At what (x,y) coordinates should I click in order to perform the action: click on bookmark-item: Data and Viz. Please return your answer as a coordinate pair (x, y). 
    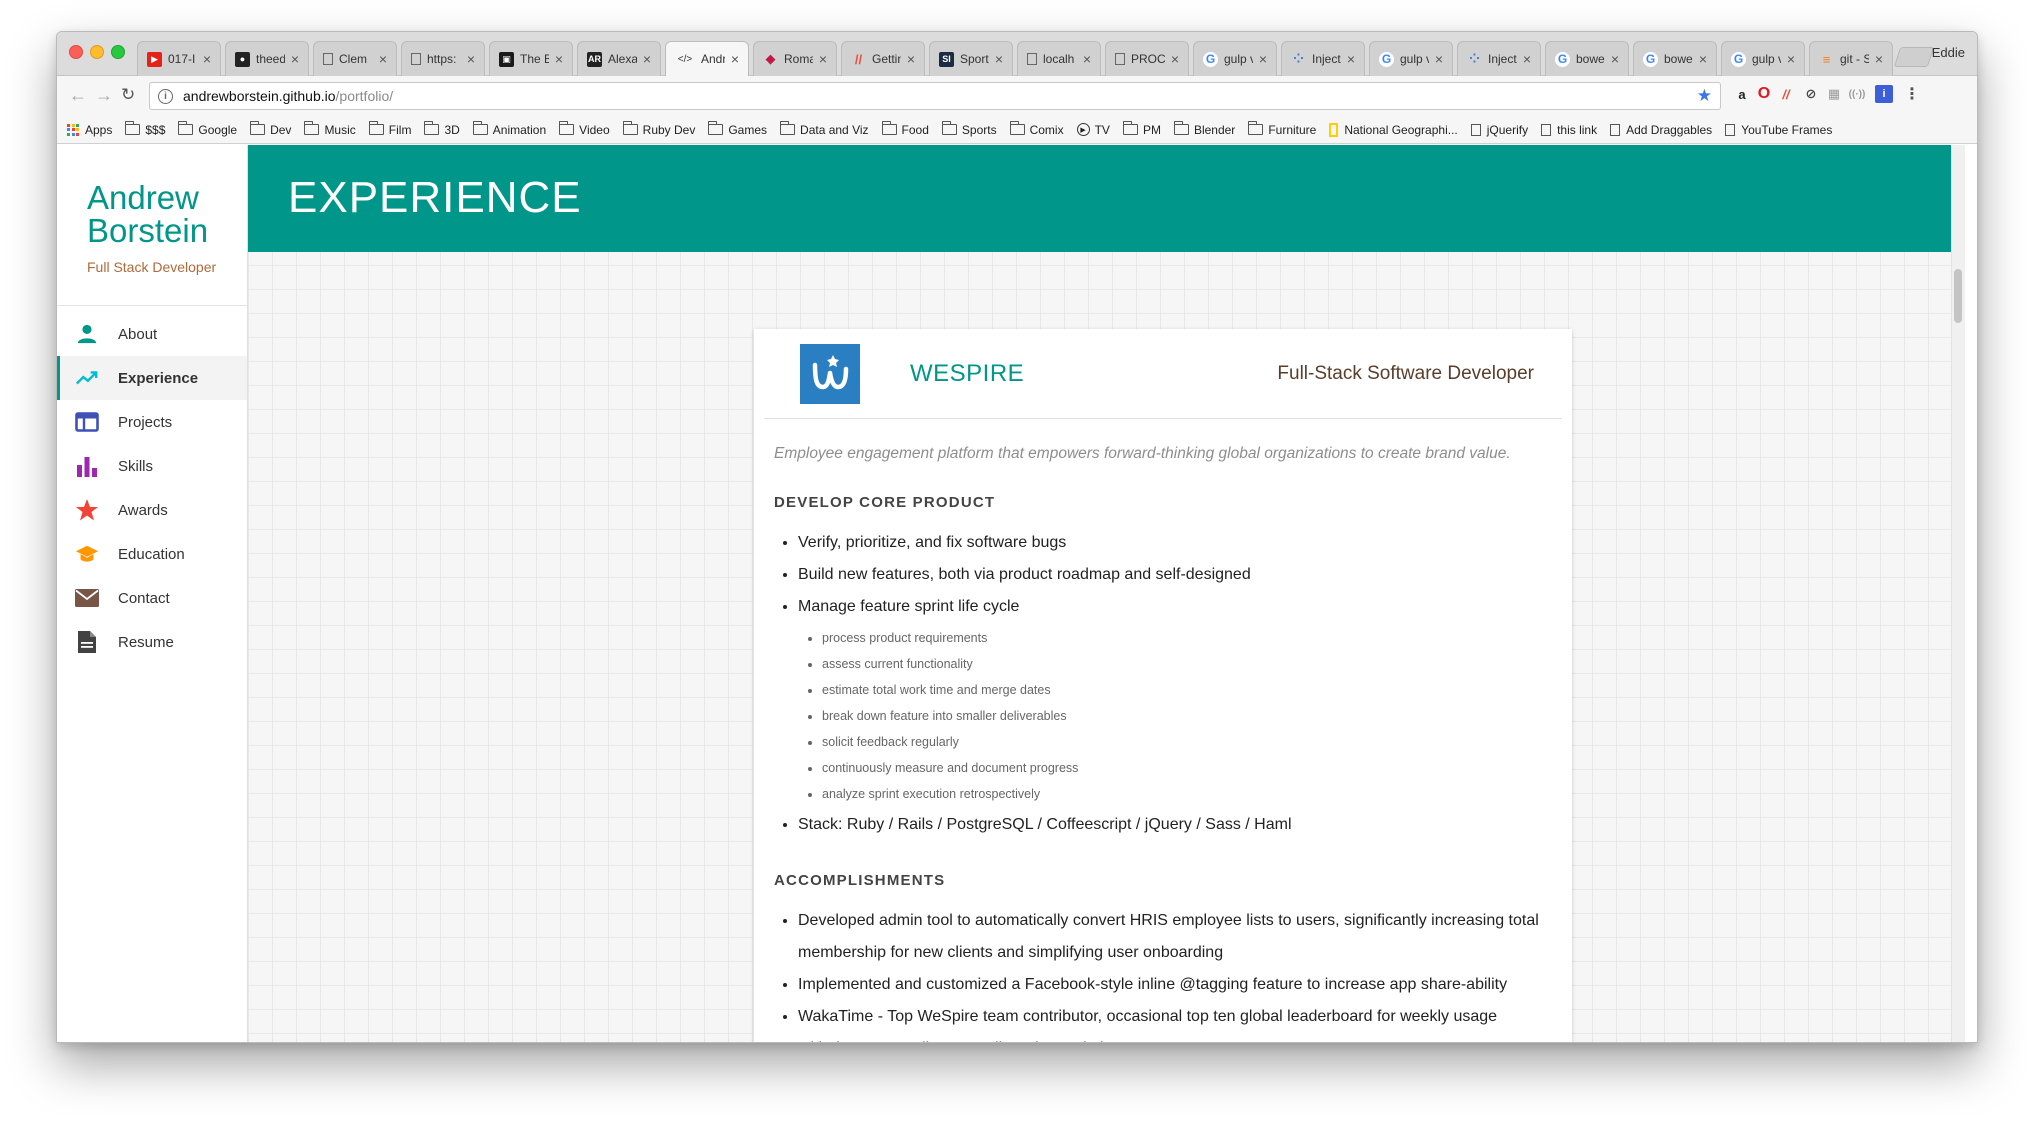
    Looking at the image, I should click on (824, 129).